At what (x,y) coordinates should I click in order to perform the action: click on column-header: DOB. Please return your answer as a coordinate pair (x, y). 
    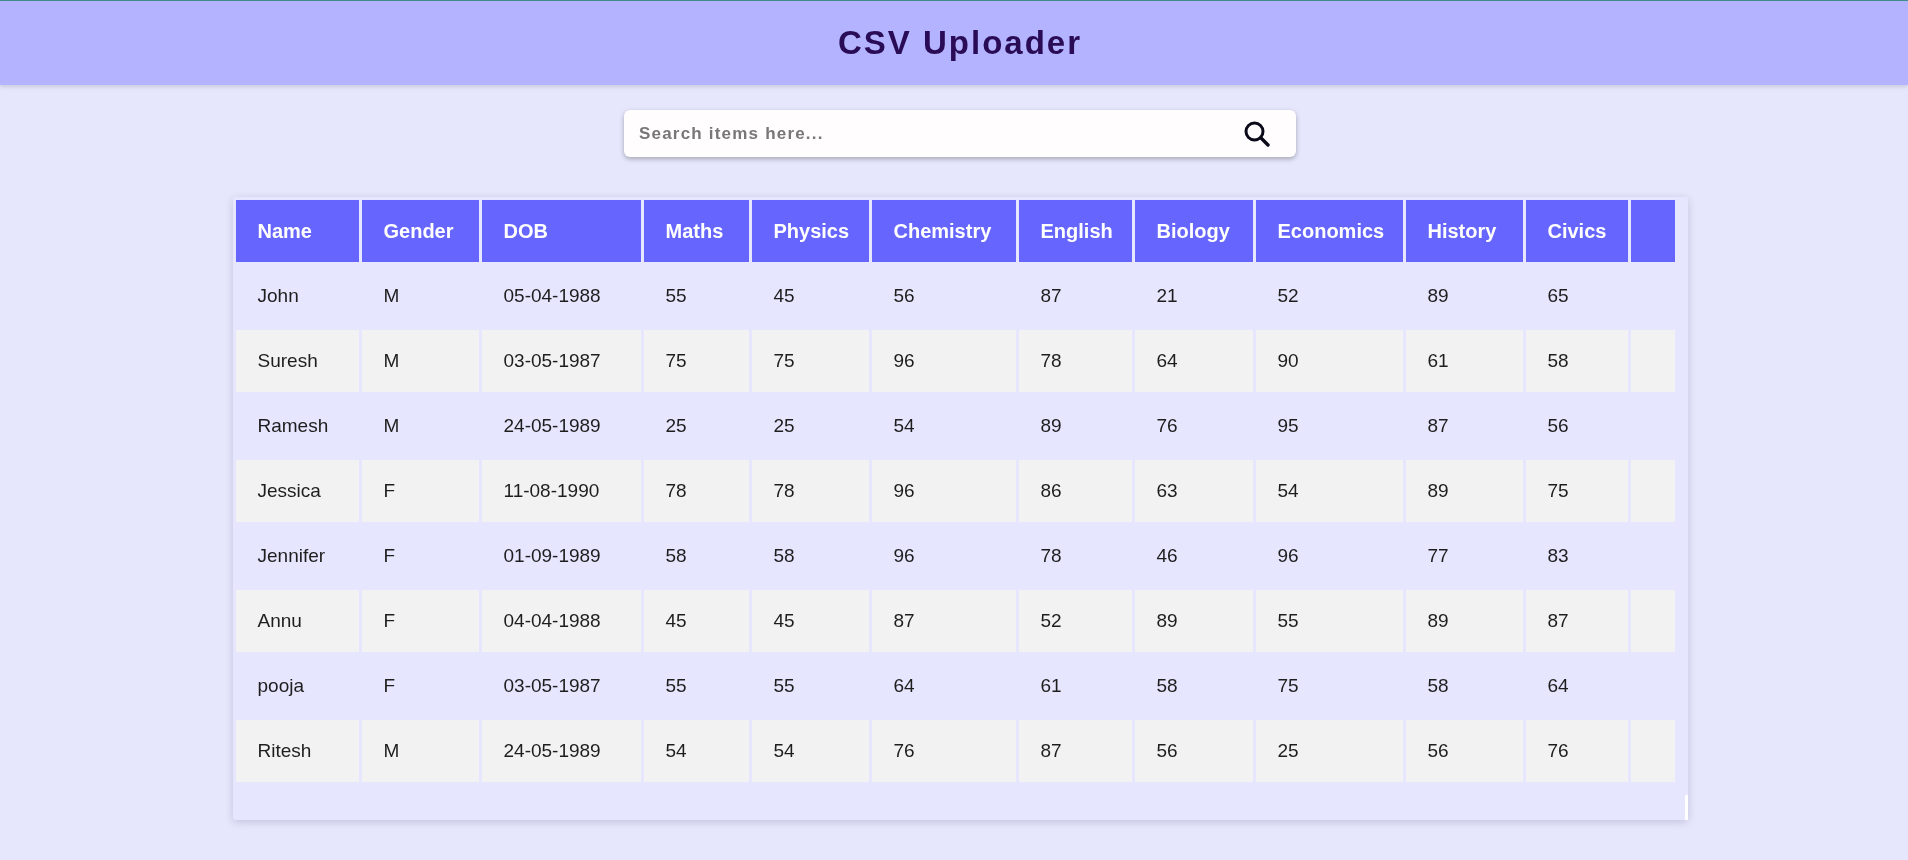
    Looking at the image, I should click on (561, 231).